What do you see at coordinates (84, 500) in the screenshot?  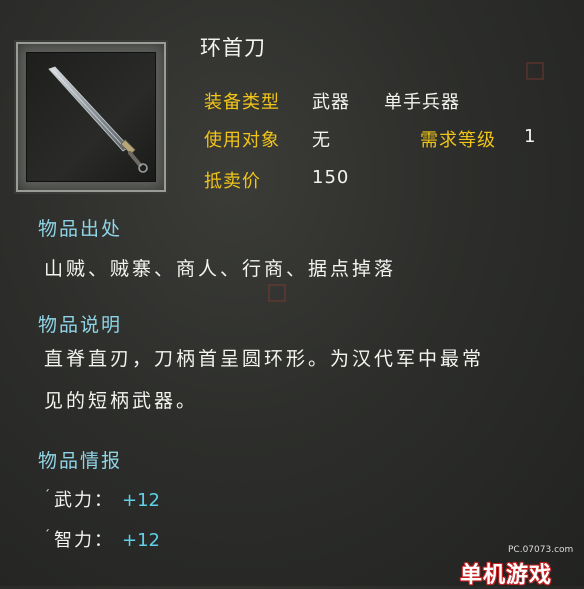 I see `stat-label: 武力：` at bounding box center [84, 500].